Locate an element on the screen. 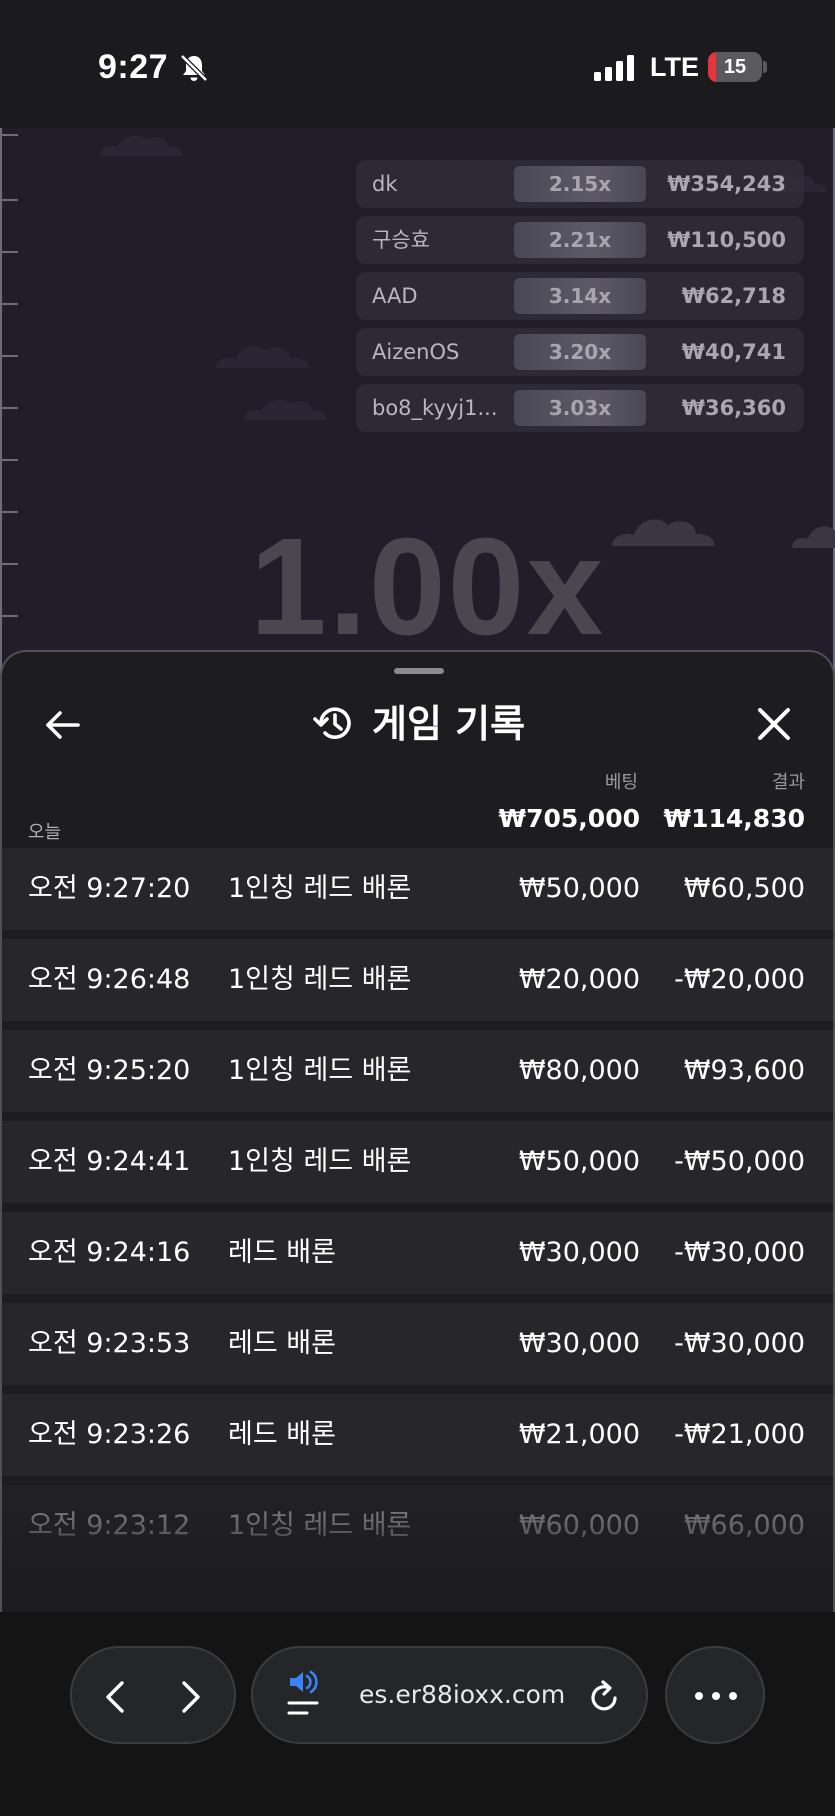 The width and height of the screenshot is (835, 1816). address-bar: es.er88ioxx.com is located at coordinates (449, 1695).